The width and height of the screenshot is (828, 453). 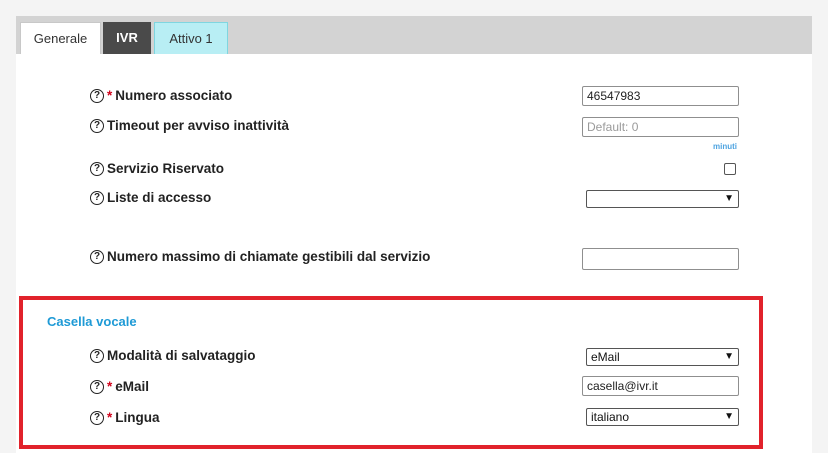 What do you see at coordinates (137, 417) in the screenshot?
I see `lingua-text: Lingua` at bounding box center [137, 417].